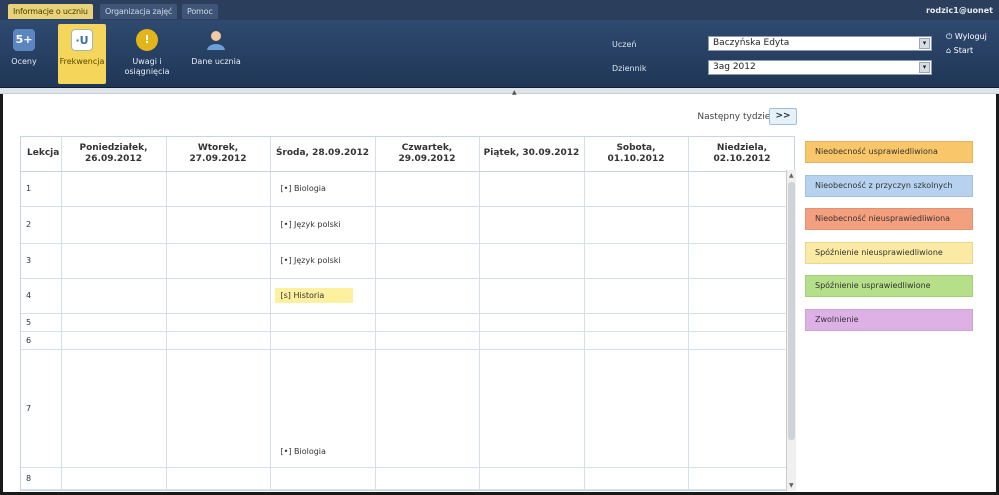  I want to click on journal-select: 3ag 2012 ▾, so click(820, 67).